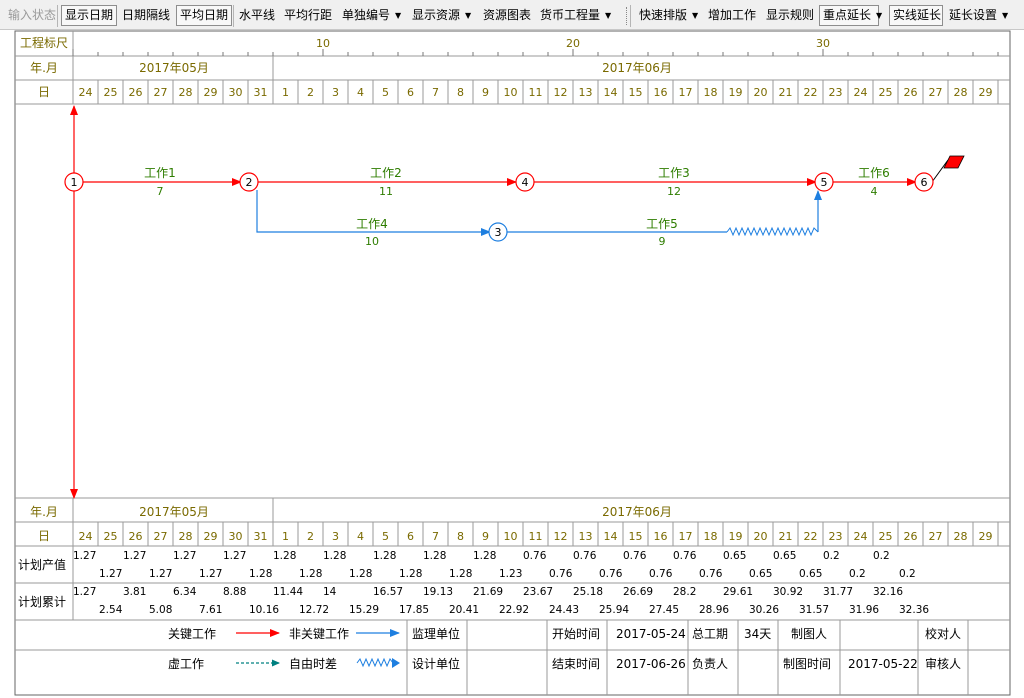 This screenshot has height=698, width=1024. What do you see at coordinates (147, 15) in the screenshot?
I see `toolbar-button-2: 日期隔线` at bounding box center [147, 15].